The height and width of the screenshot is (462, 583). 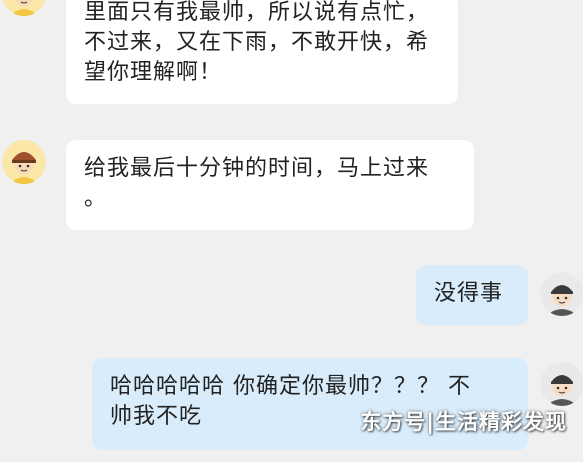 What do you see at coordinates (472, 295) in the screenshot?
I see `message-bubble-outgoing: 没得事` at bounding box center [472, 295].